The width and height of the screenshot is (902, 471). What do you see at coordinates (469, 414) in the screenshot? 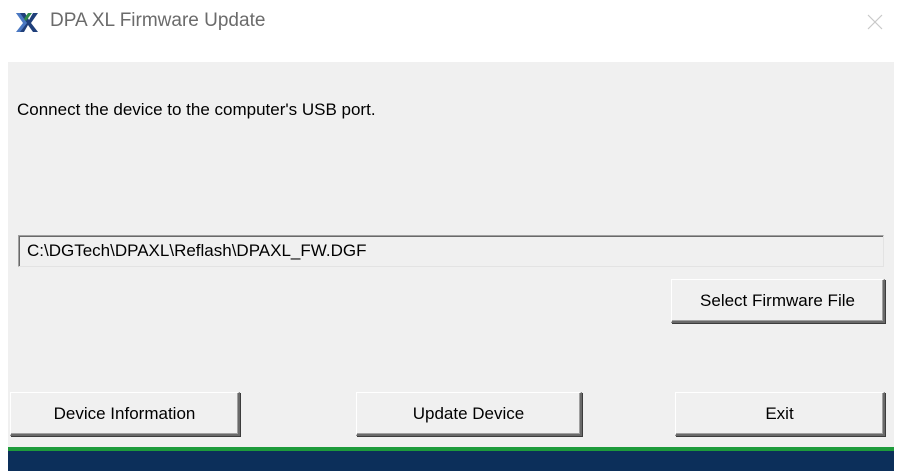
I see `update-device-button: Update Device` at bounding box center [469, 414].